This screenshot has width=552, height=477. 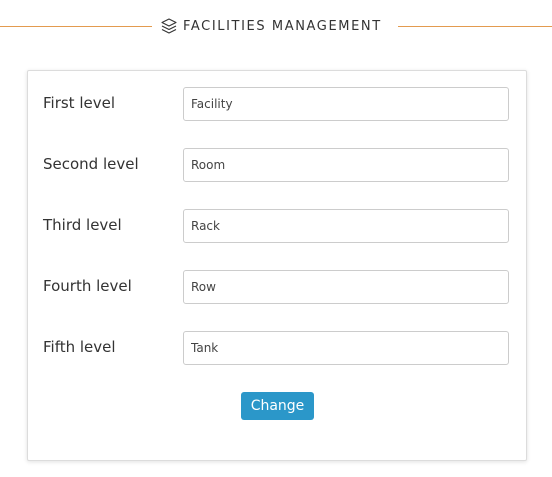 I want to click on header-title-group: FACILITIES MANAGEMENT, so click(x=271, y=26).